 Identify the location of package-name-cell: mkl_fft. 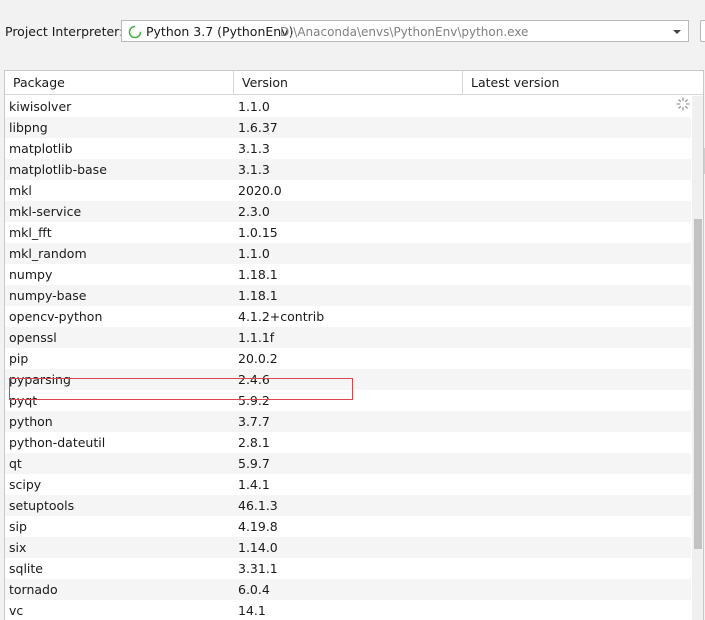
(30, 232).